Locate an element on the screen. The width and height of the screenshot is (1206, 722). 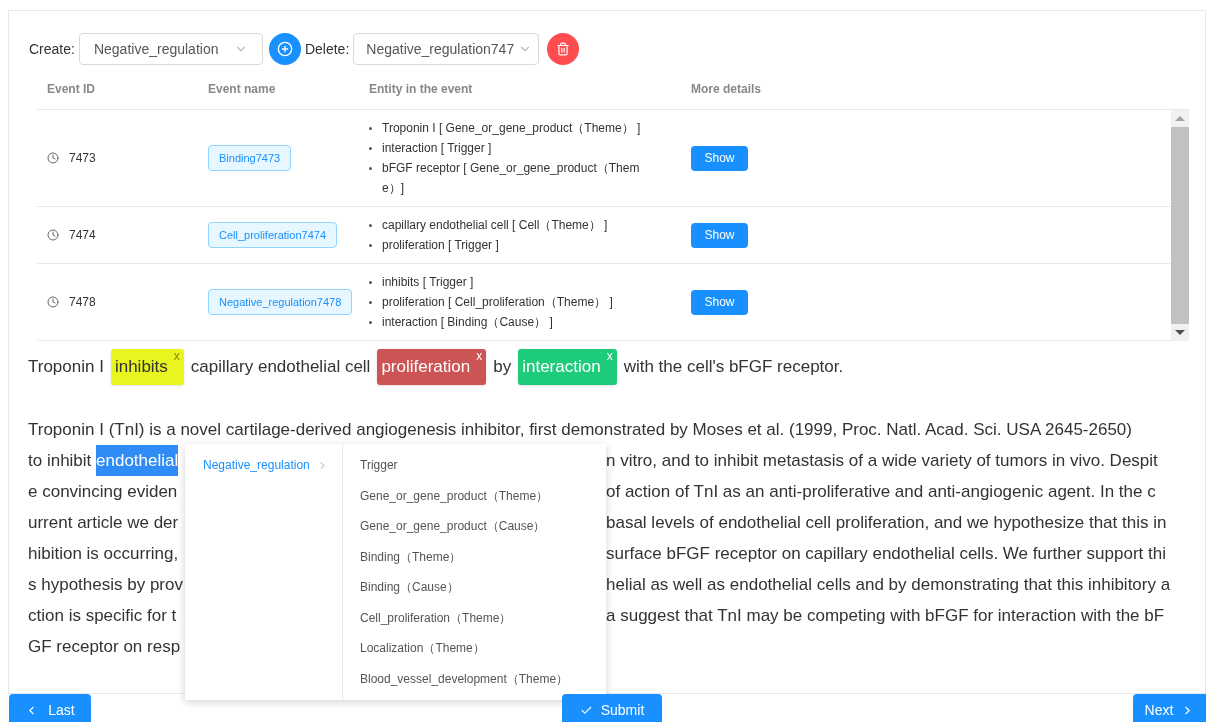
scroll-down-icon is located at coordinates (1180, 332).